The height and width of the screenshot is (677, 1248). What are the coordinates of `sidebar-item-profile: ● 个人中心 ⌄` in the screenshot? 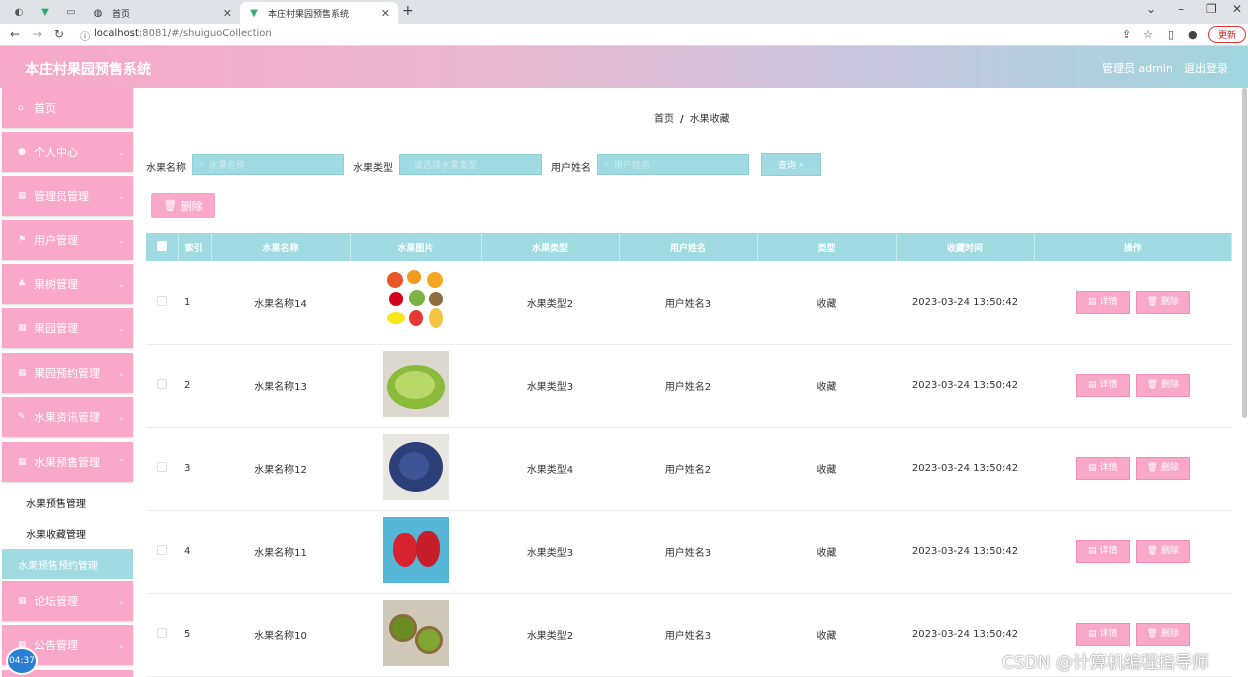 It's located at (67, 152).